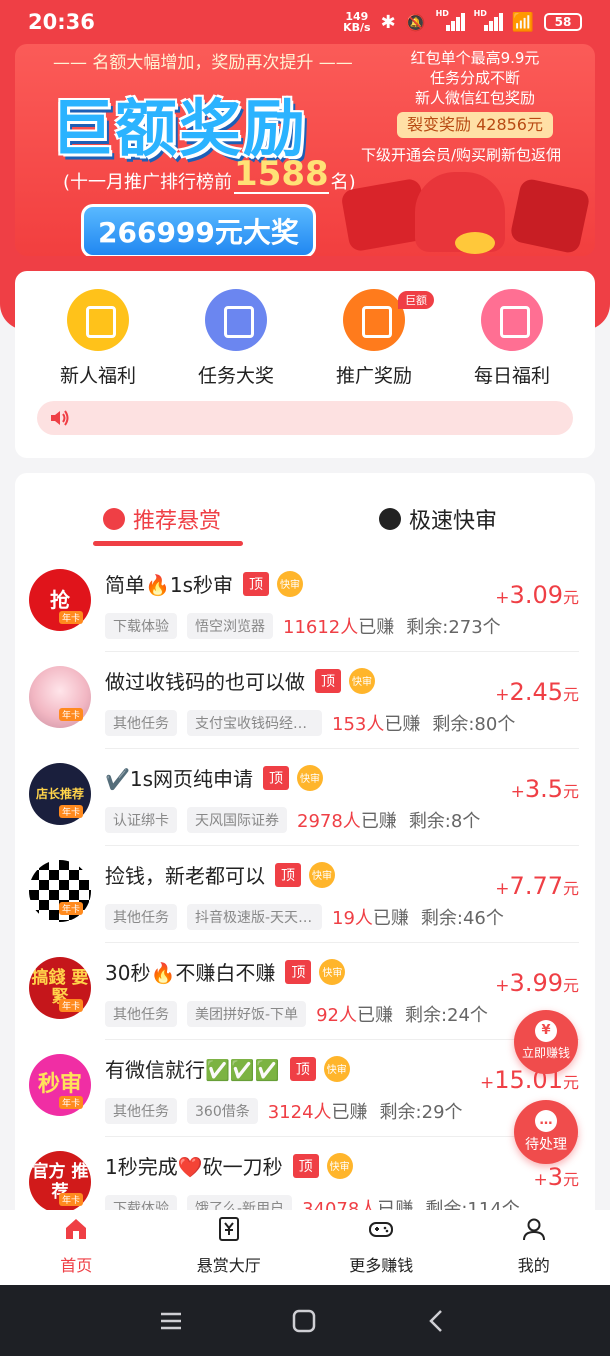 This screenshot has width=610, height=1356. What do you see at coordinates (98, 338) in the screenshot?
I see `feature-new-user-welfare: 新人福利` at bounding box center [98, 338].